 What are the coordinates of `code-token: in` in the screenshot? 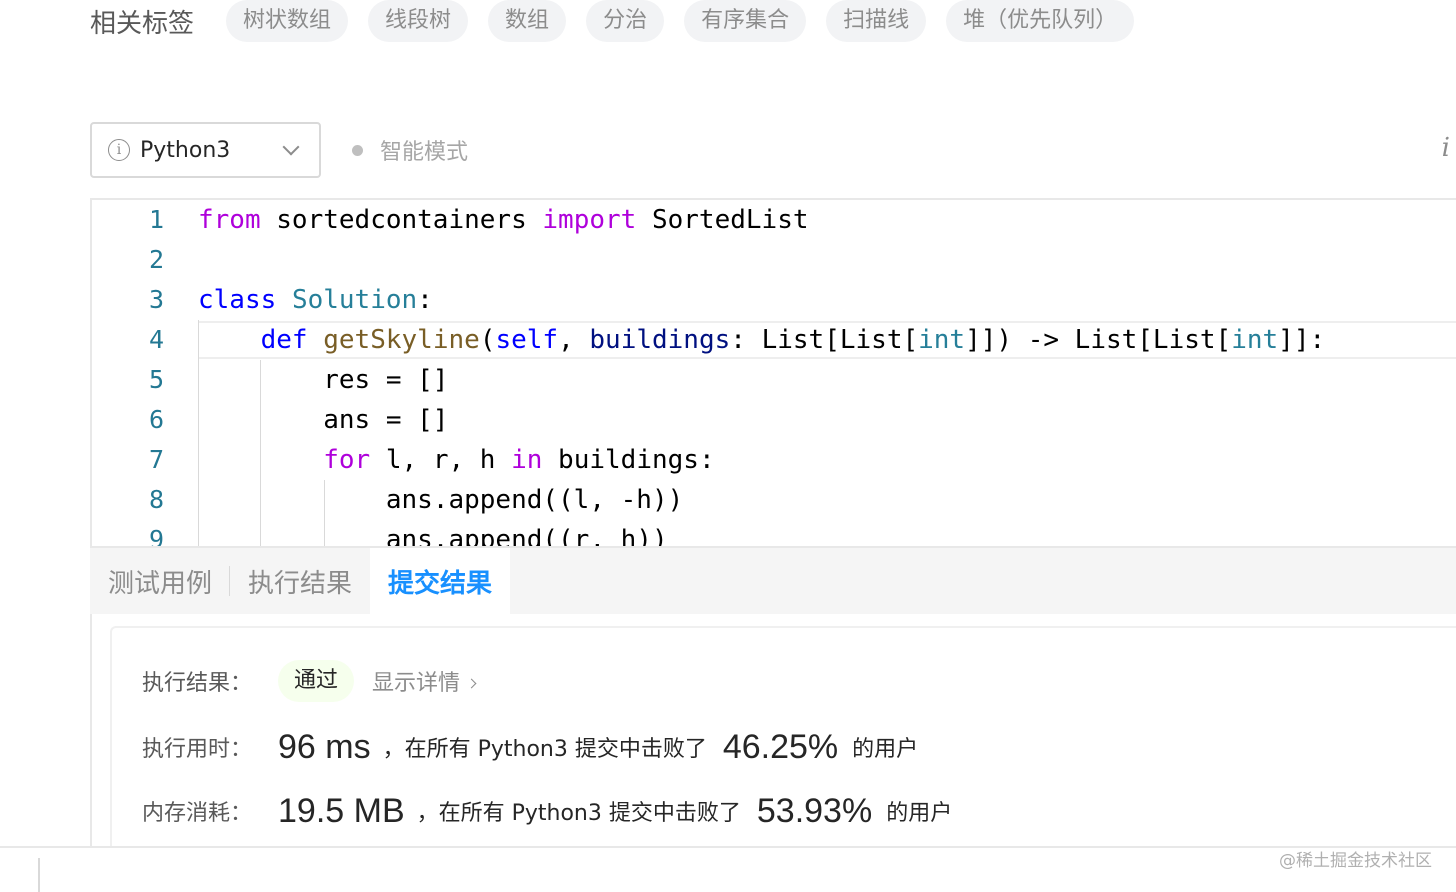 It's located at (527, 460).